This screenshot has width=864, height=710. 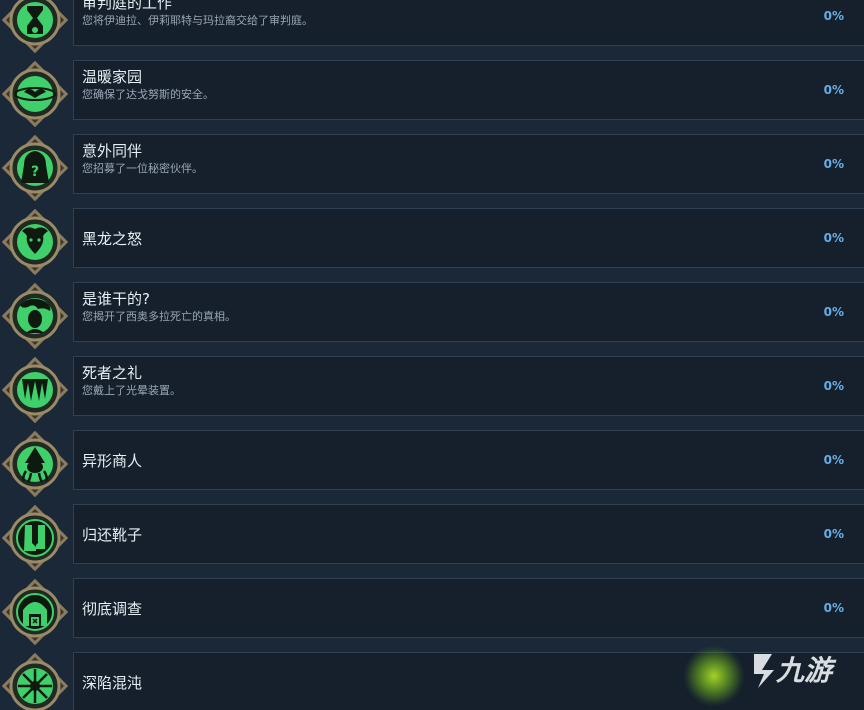 What do you see at coordinates (468, 238) in the screenshot?
I see `achievement-card: 黑龙之怒 0%` at bounding box center [468, 238].